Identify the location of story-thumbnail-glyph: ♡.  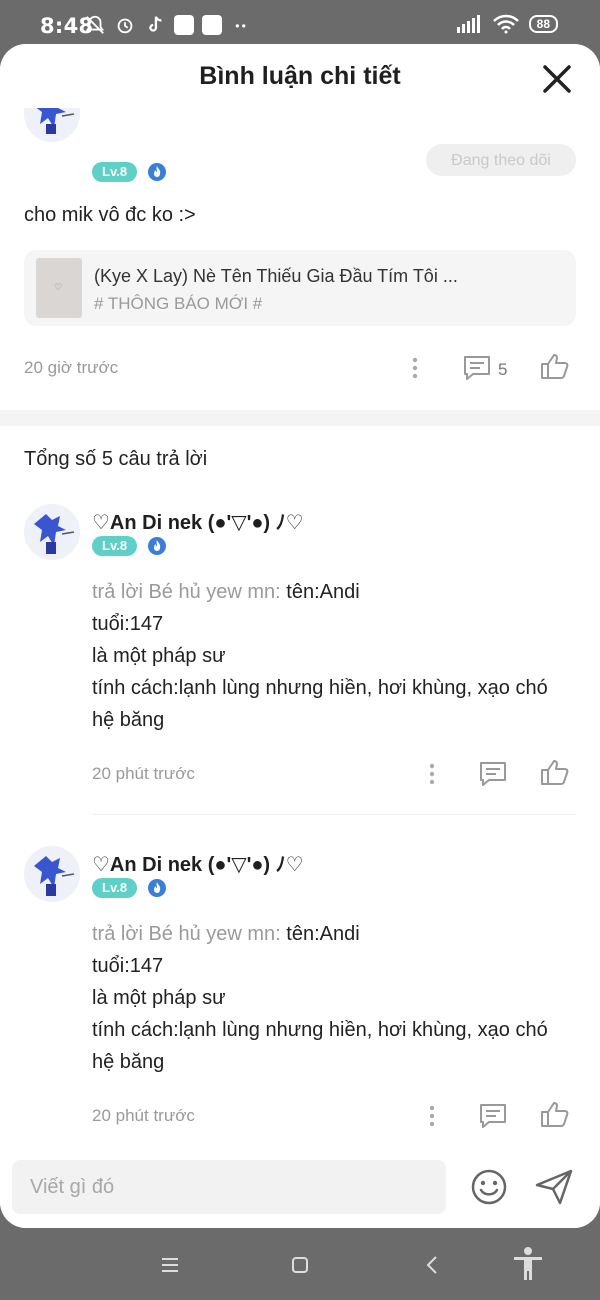
(58, 287).